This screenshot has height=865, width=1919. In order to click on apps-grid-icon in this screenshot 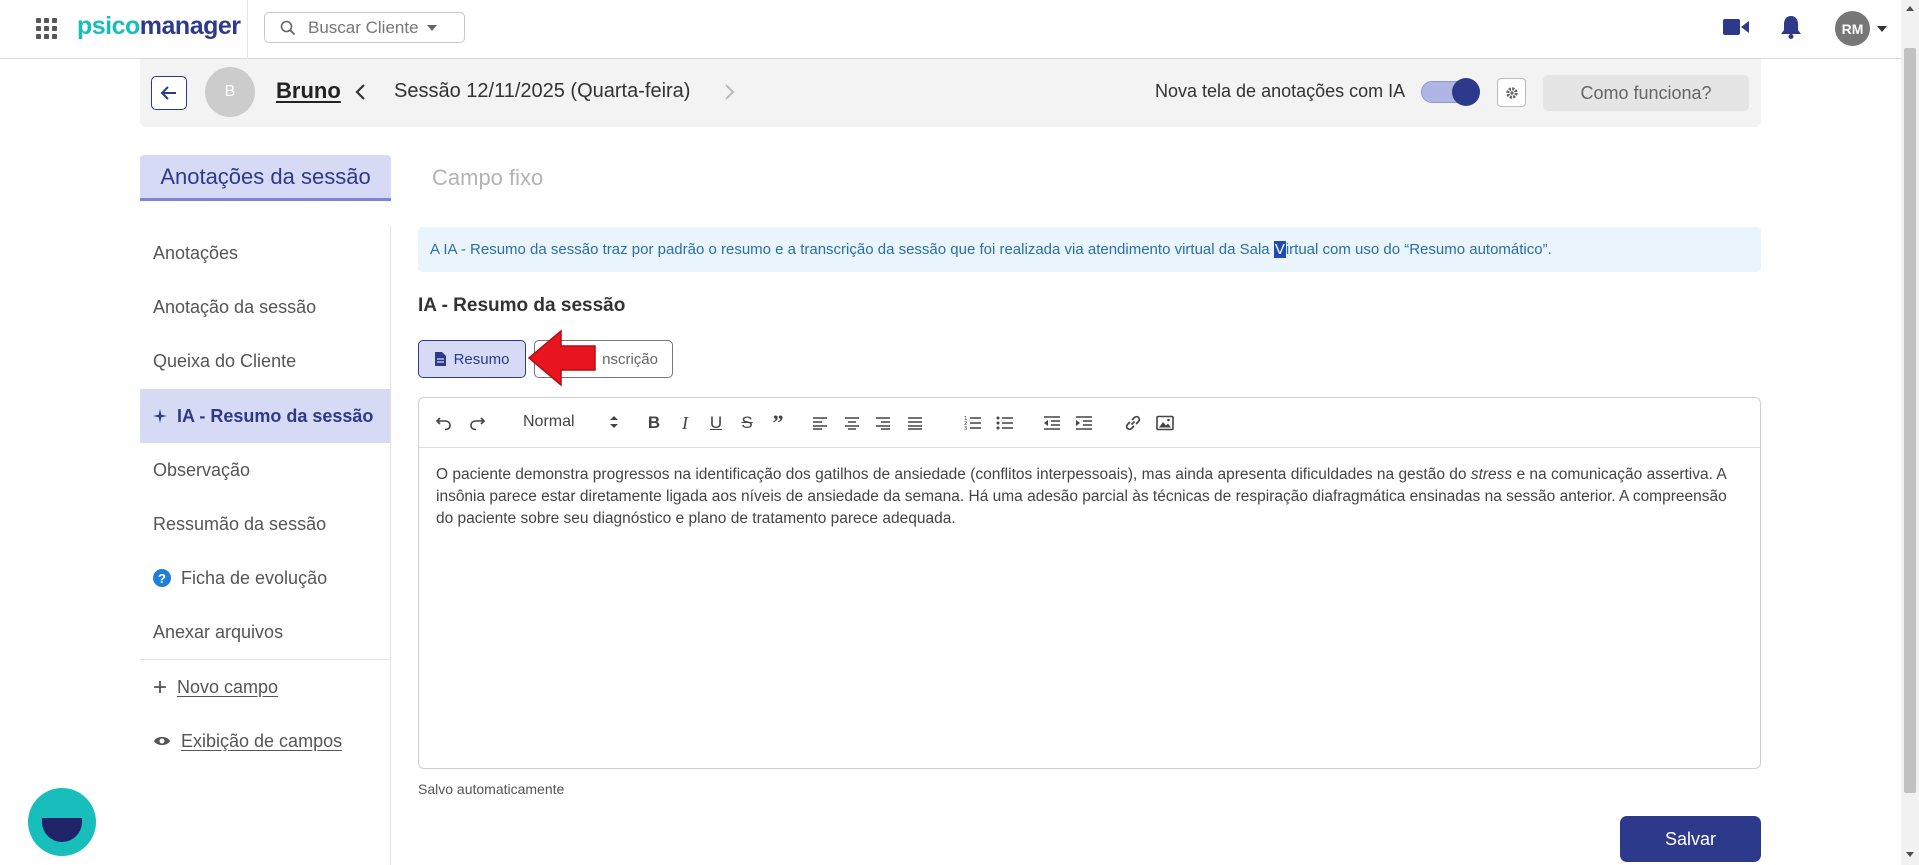, I will do `click(46, 28)`.